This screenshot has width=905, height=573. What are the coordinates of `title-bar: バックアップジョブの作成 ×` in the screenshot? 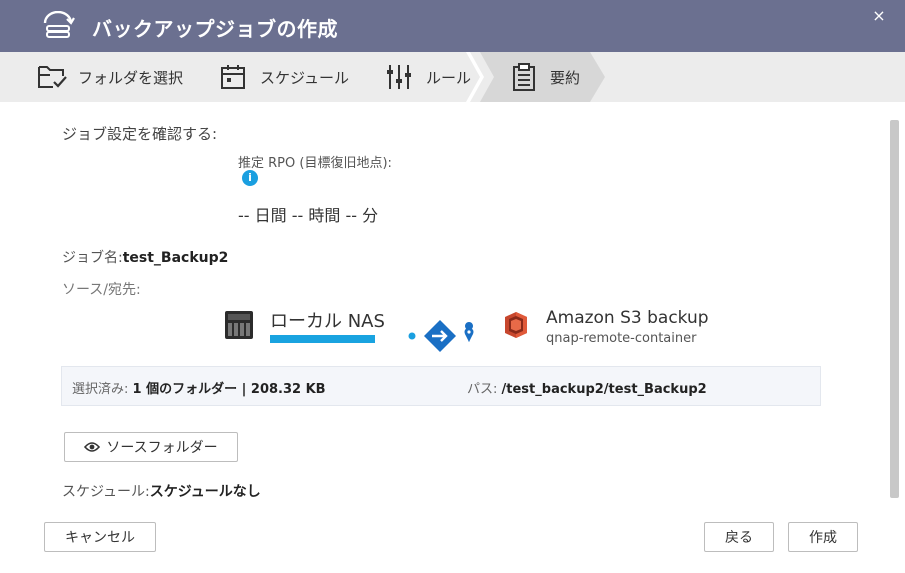 It's located at (452, 26).